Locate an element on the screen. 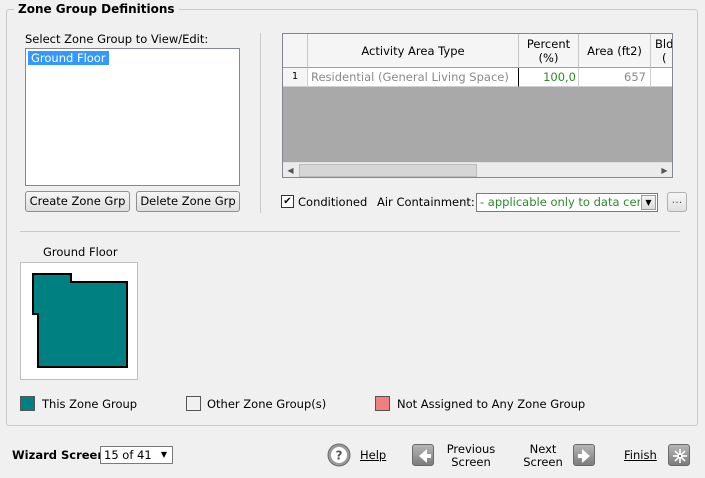 This screenshot has height=478, width=705. scrollbar-thumb is located at coordinates (388, 170).